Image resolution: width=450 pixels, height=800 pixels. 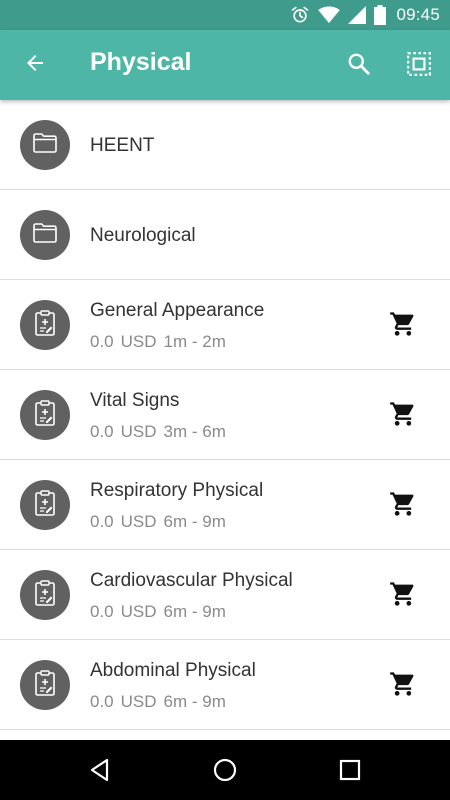 What do you see at coordinates (135, 400) in the screenshot?
I see `list-item-title: Vital Signs` at bounding box center [135, 400].